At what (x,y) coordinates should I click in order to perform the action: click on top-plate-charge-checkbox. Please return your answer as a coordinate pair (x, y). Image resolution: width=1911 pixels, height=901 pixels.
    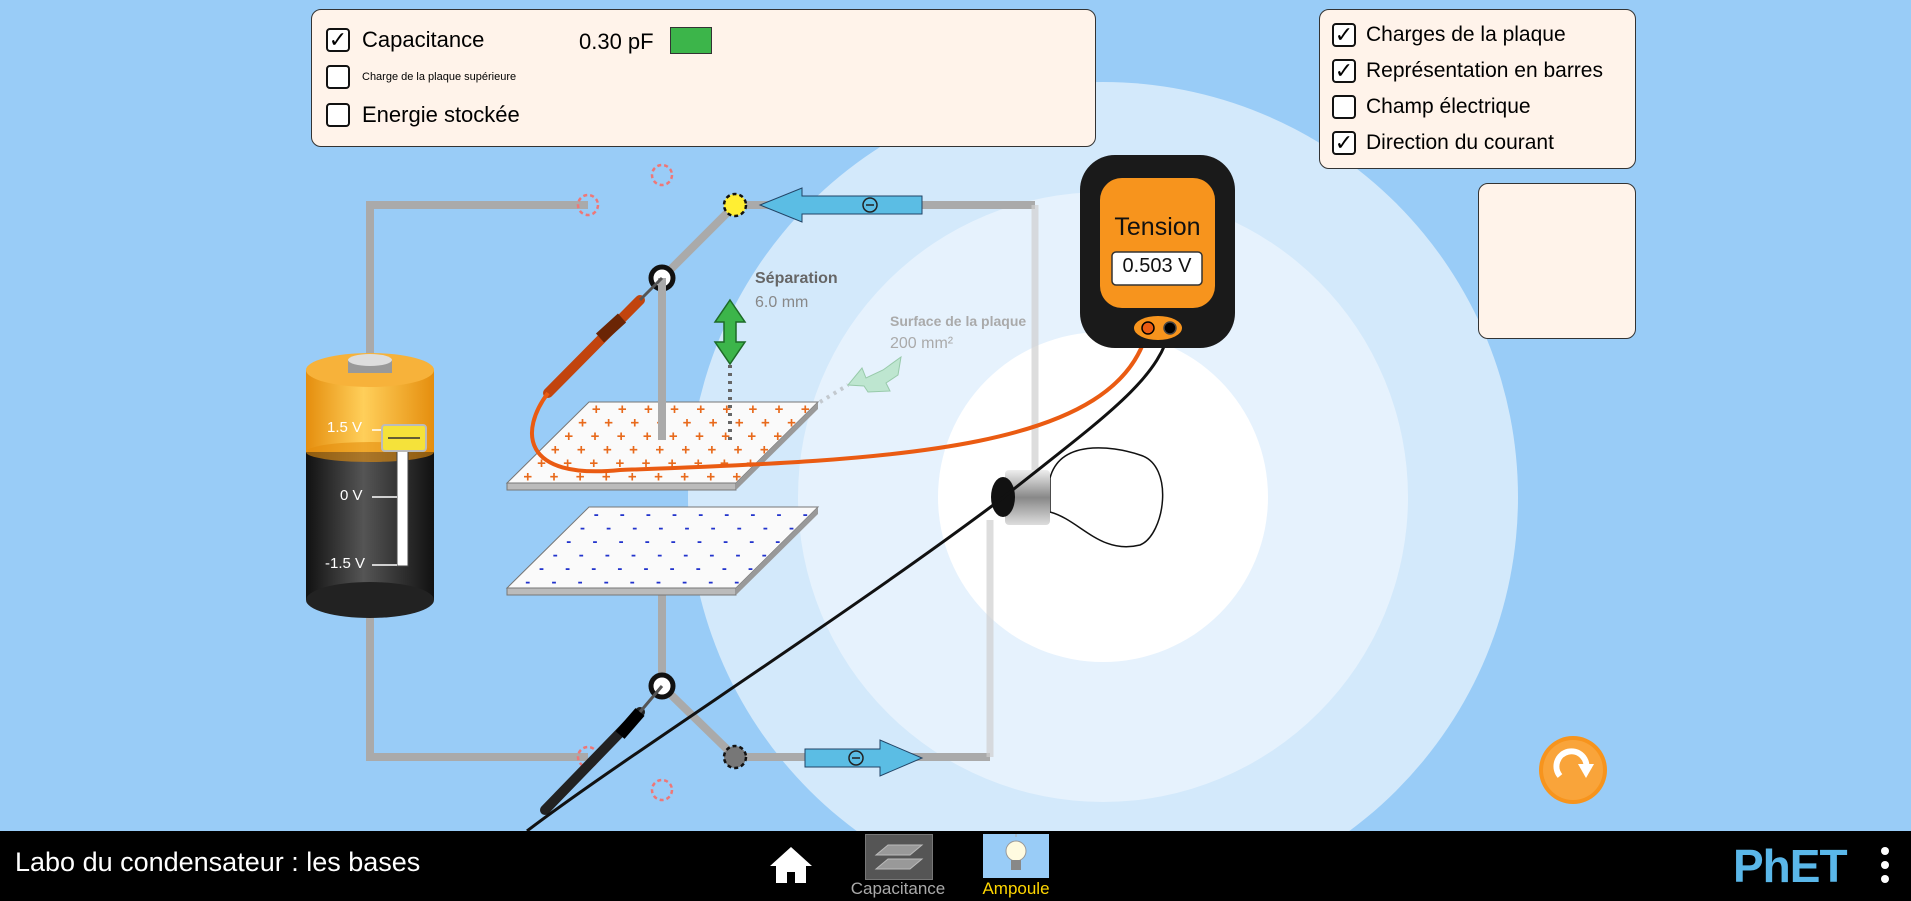
    Looking at the image, I should click on (338, 77).